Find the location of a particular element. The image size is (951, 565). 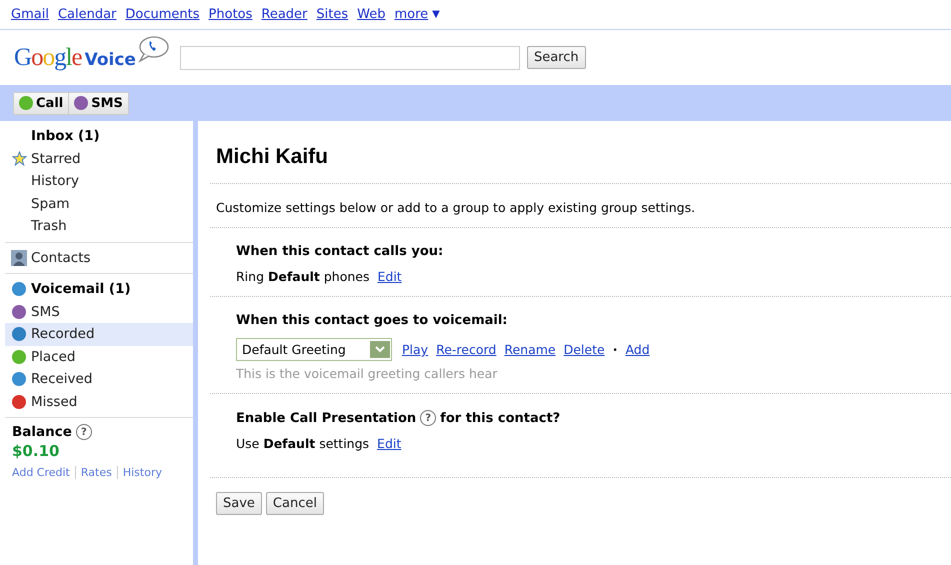

action-button: SMS is located at coordinates (98, 103).